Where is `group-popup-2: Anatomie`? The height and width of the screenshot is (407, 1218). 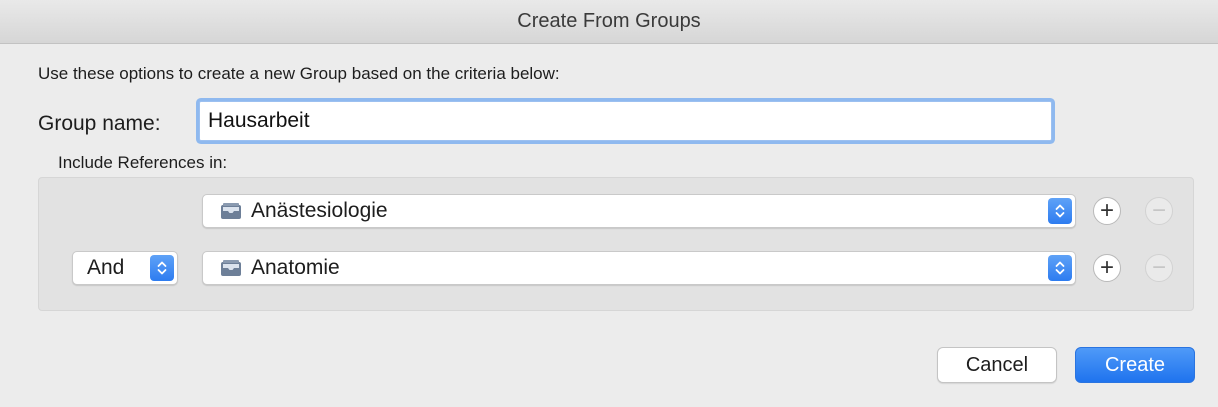
group-popup-2: Anatomie is located at coordinates (639, 268).